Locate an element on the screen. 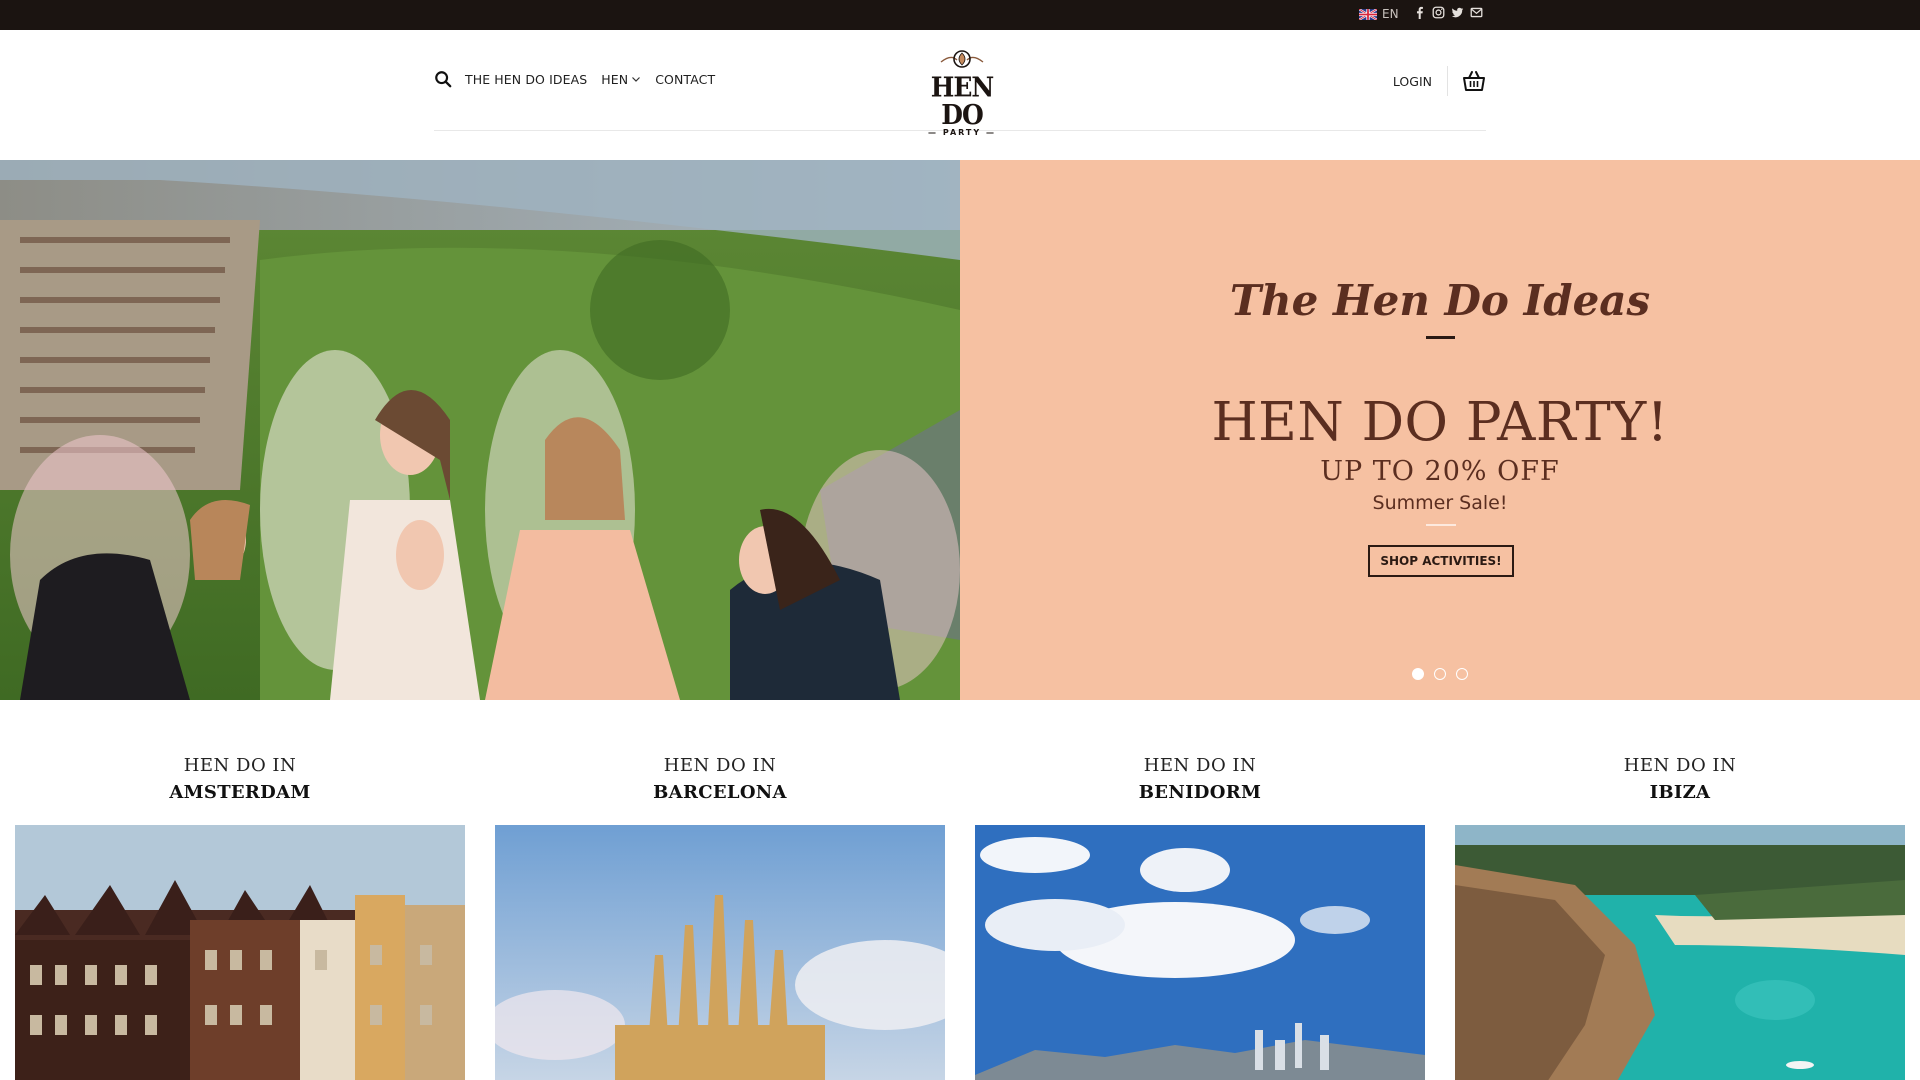  destination-card-amsterdam: HEN DO IN AMSTERDAM is located at coordinates (240, 917).